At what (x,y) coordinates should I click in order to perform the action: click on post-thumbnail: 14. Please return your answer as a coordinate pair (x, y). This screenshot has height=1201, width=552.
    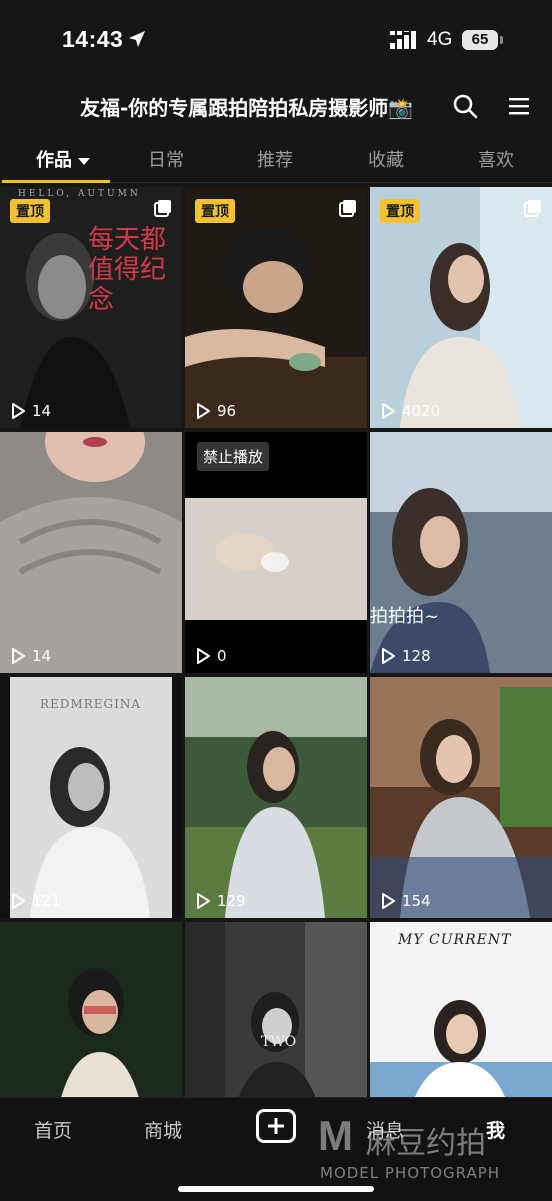
    Looking at the image, I should click on (91, 552).